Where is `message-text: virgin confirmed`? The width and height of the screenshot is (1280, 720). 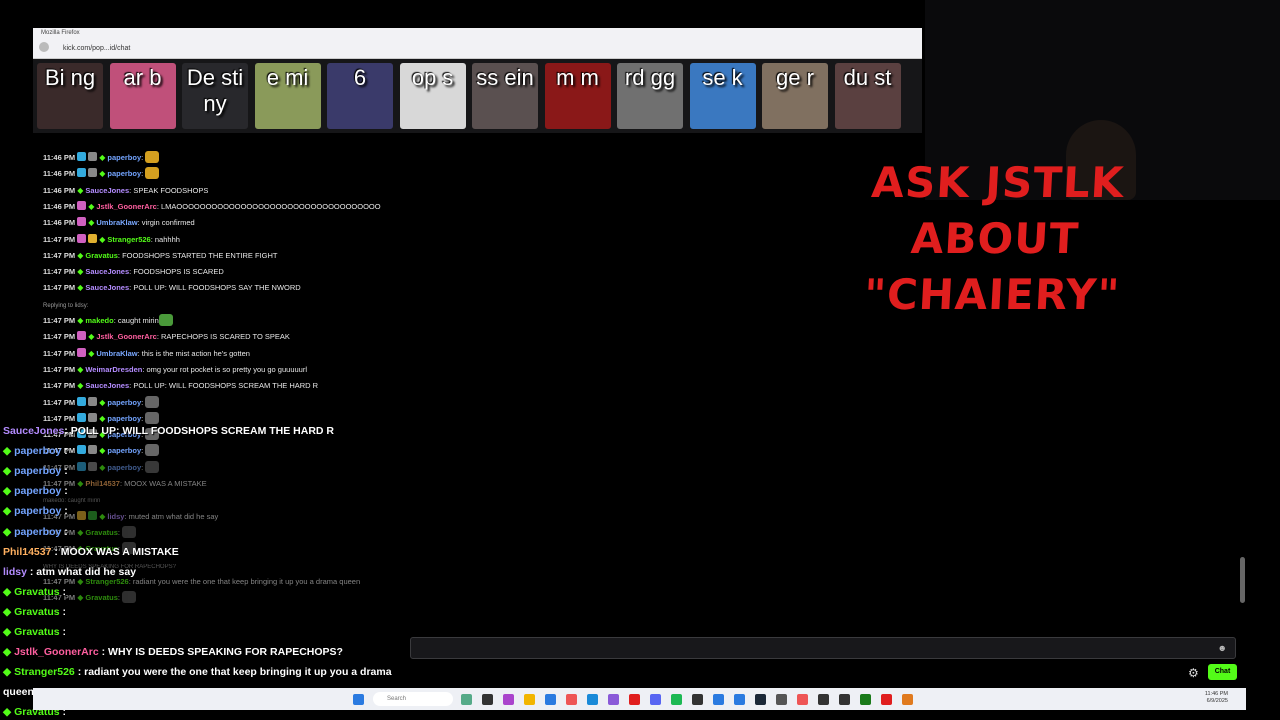 message-text: virgin confirmed is located at coordinates (168, 223).